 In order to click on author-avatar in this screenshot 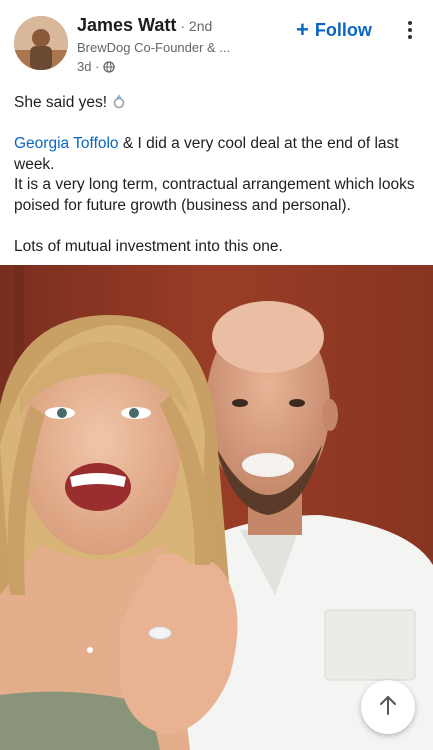, I will do `click(41, 43)`.